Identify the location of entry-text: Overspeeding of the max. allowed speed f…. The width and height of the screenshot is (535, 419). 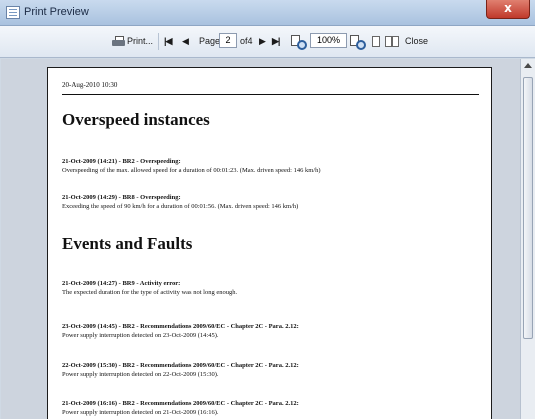
(191, 170).